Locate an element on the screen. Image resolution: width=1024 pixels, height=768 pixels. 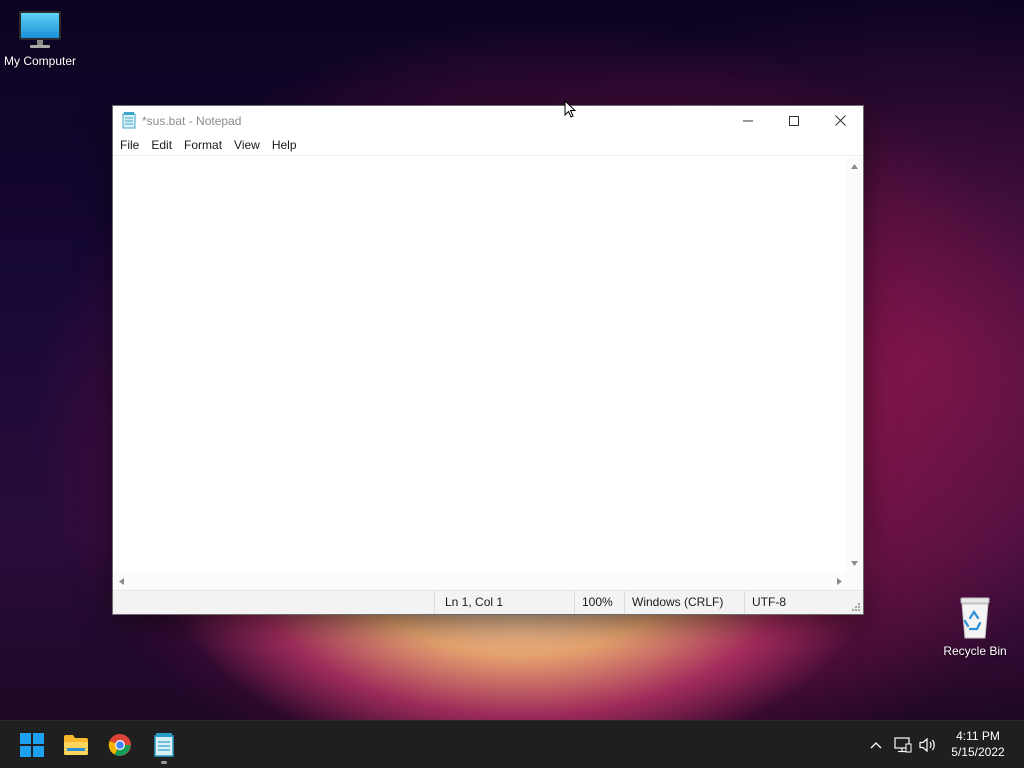
chrome-icon is located at coordinates (119, 744).